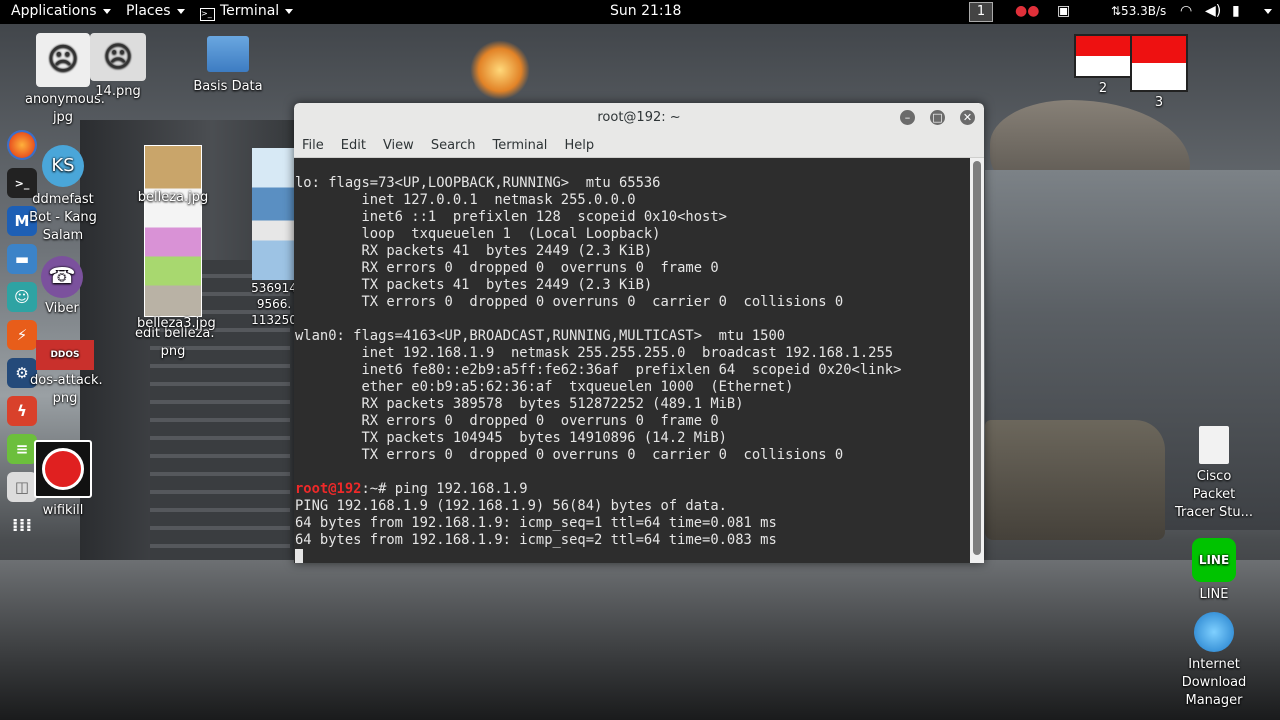  What do you see at coordinates (63, 60) in the screenshot?
I see `anonymous-thumbnail: ☹` at bounding box center [63, 60].